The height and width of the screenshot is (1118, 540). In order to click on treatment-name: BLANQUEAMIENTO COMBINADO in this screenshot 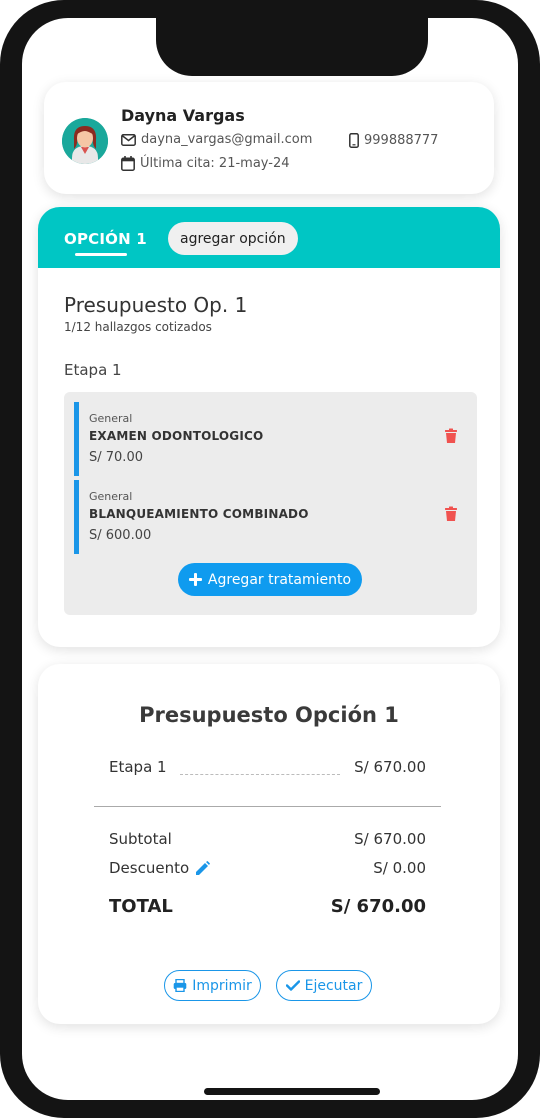, I will do `click(199, 514)`.